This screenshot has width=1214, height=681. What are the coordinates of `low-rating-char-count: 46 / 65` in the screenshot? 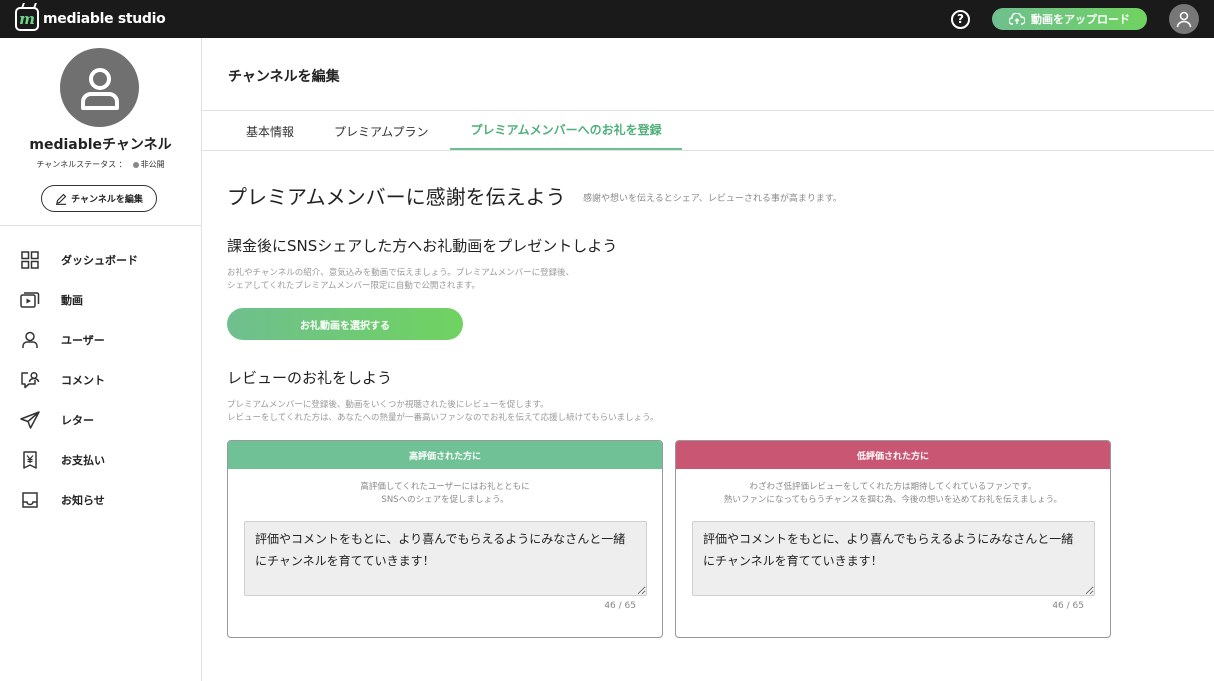 It's located at (1068, 606).